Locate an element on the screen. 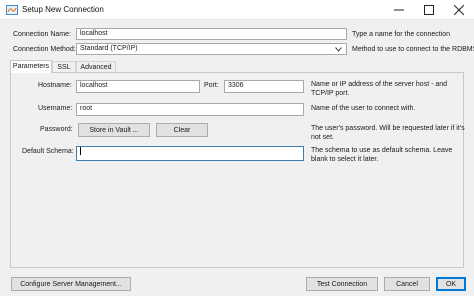 This screenshot has width=474, height=296. connection-name-input: localhost is located at coordinates (211, 34).